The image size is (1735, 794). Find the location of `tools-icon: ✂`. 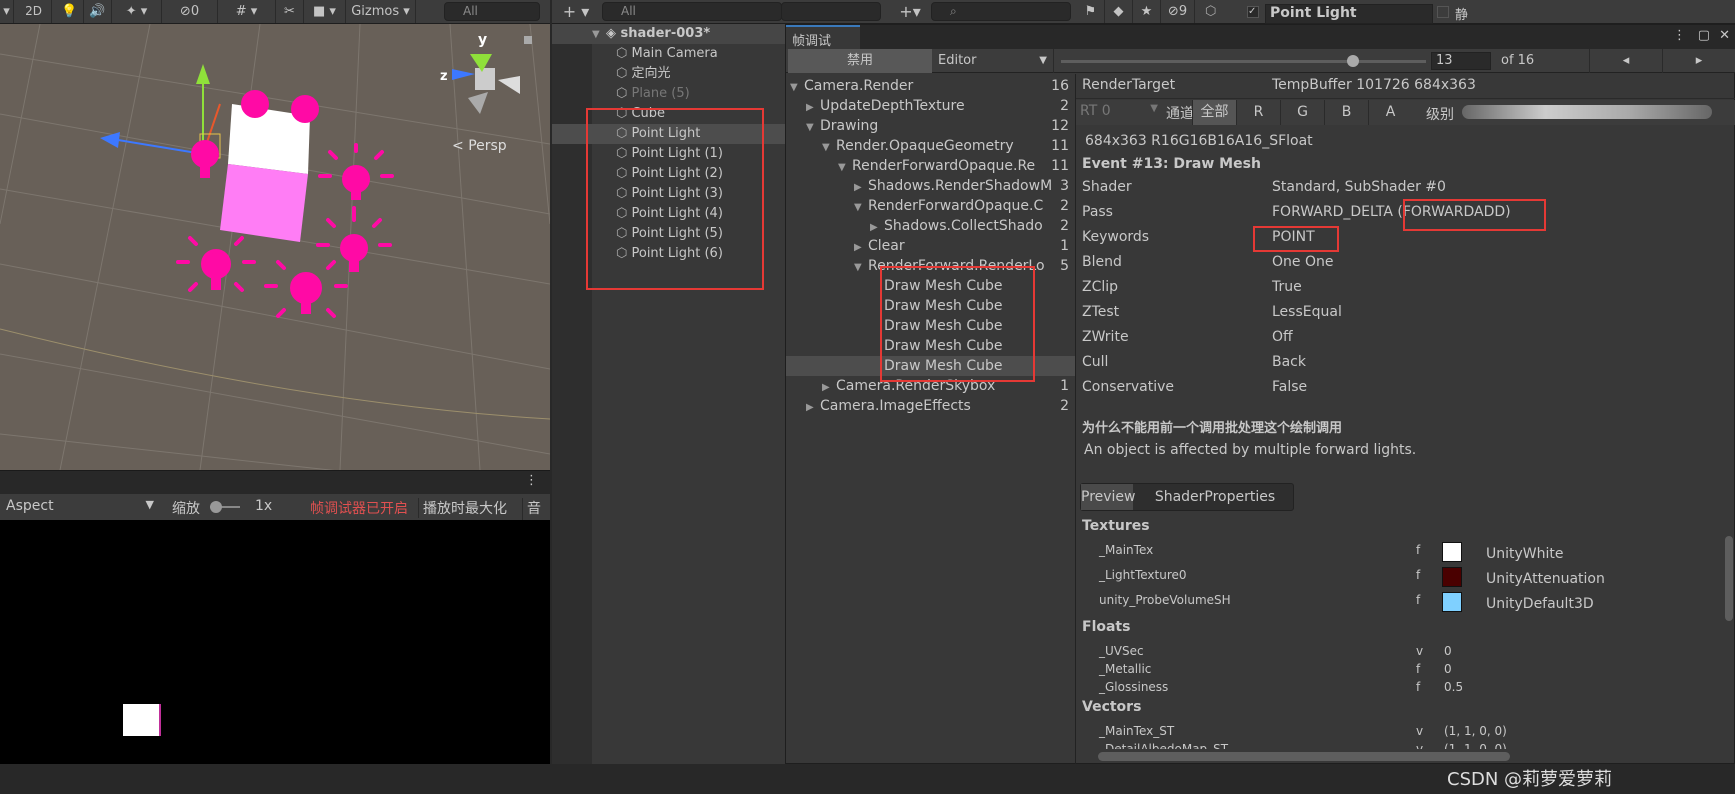

tools-icon: ✂ is located at coordinates (290, 11).